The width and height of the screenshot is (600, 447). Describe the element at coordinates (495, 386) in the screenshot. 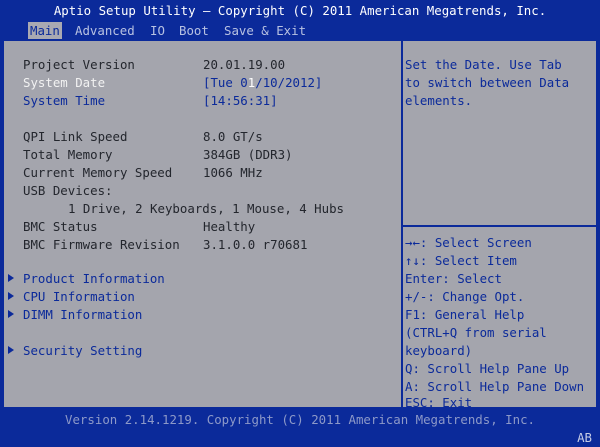

I see `key-legend-scroll-down: A: Scroll Help Pane Down` at that location.